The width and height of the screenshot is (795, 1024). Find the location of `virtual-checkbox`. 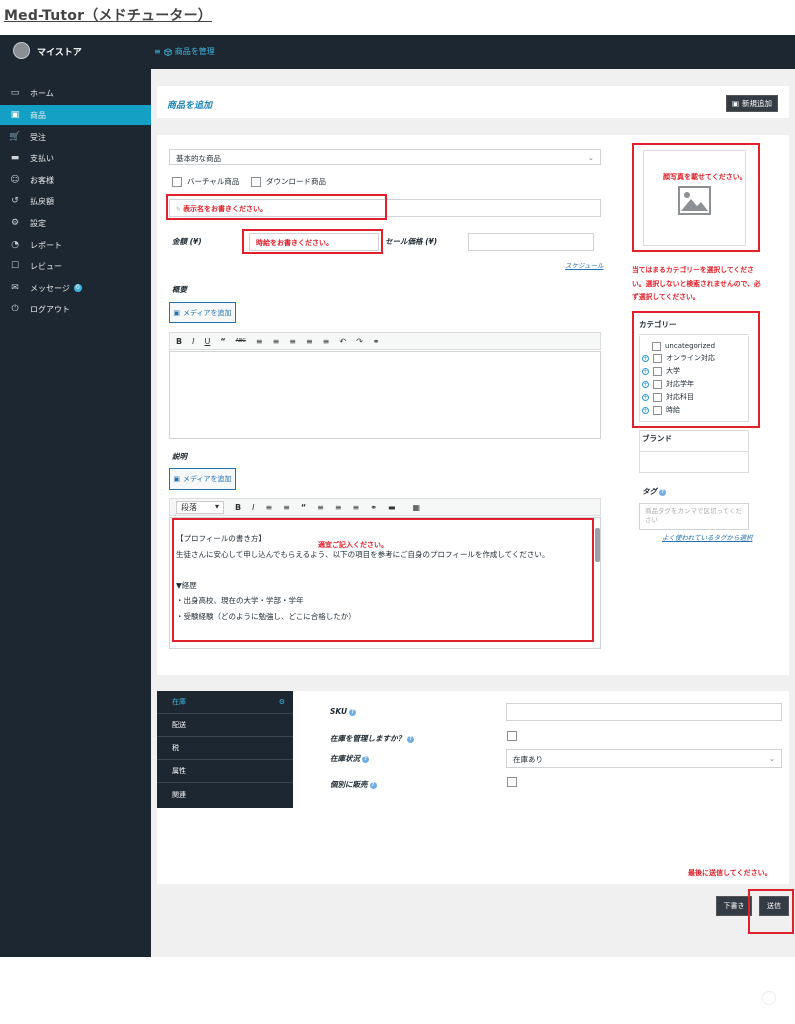

virtual-checkbox is located at coordinates (177, 181).